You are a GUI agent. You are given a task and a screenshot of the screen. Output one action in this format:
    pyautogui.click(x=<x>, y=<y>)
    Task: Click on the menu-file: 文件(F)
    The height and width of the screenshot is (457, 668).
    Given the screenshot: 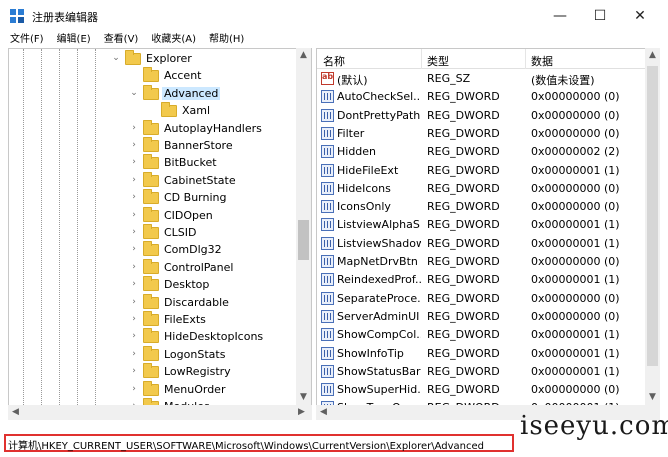 What is the action you would take?
    pyautogui.click(x=27, y=39)
    